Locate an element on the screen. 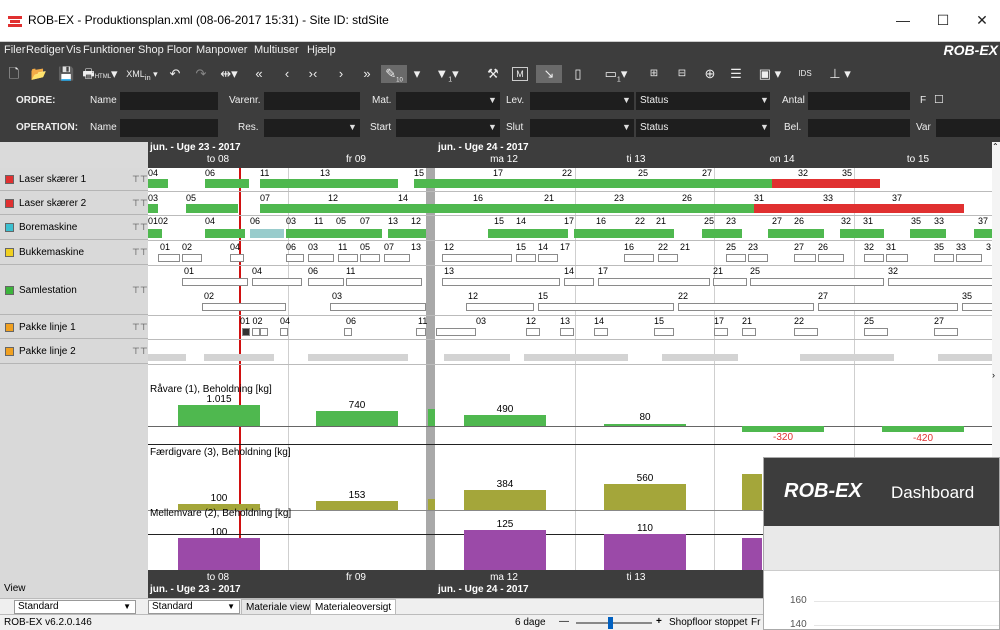 The image size is (1000, 630). menu-multiuser: Multiuser is located at coordinates (276, 50).